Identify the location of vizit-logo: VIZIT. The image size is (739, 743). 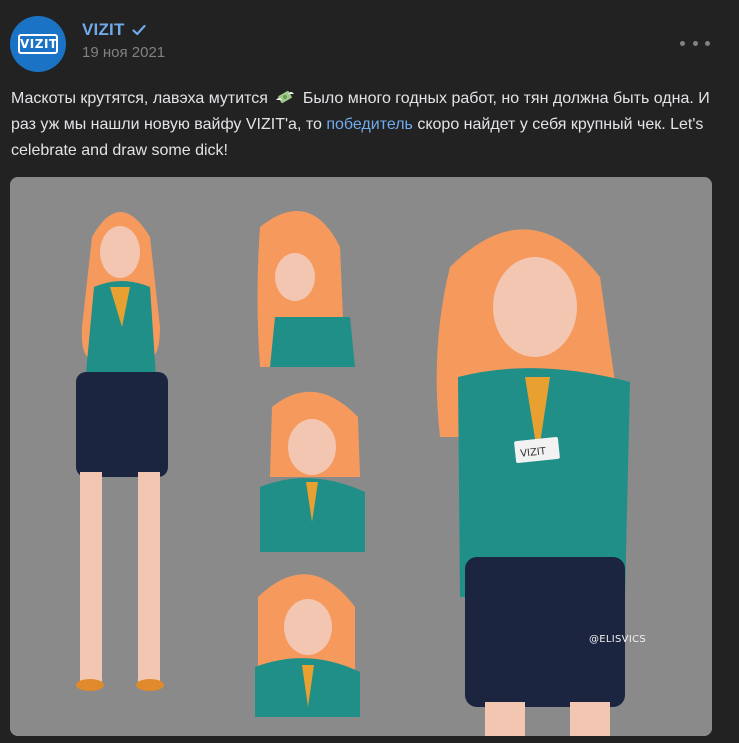
(38, 44).